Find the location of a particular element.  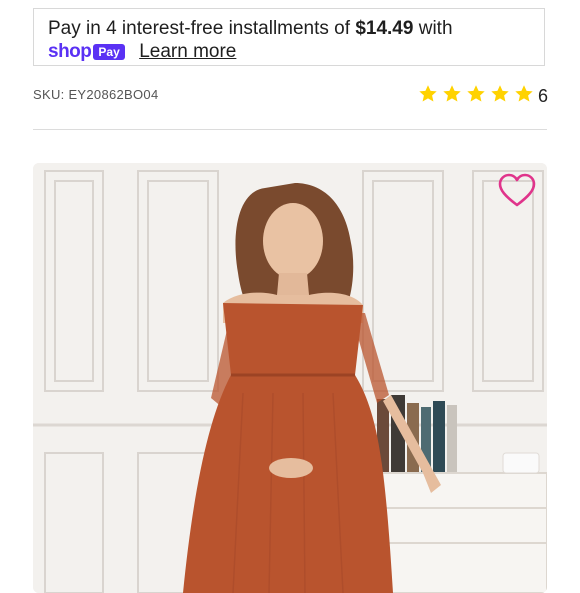

installments-prefix: Pay in 4 interest-free installments of is located at coordinates (199, 28).